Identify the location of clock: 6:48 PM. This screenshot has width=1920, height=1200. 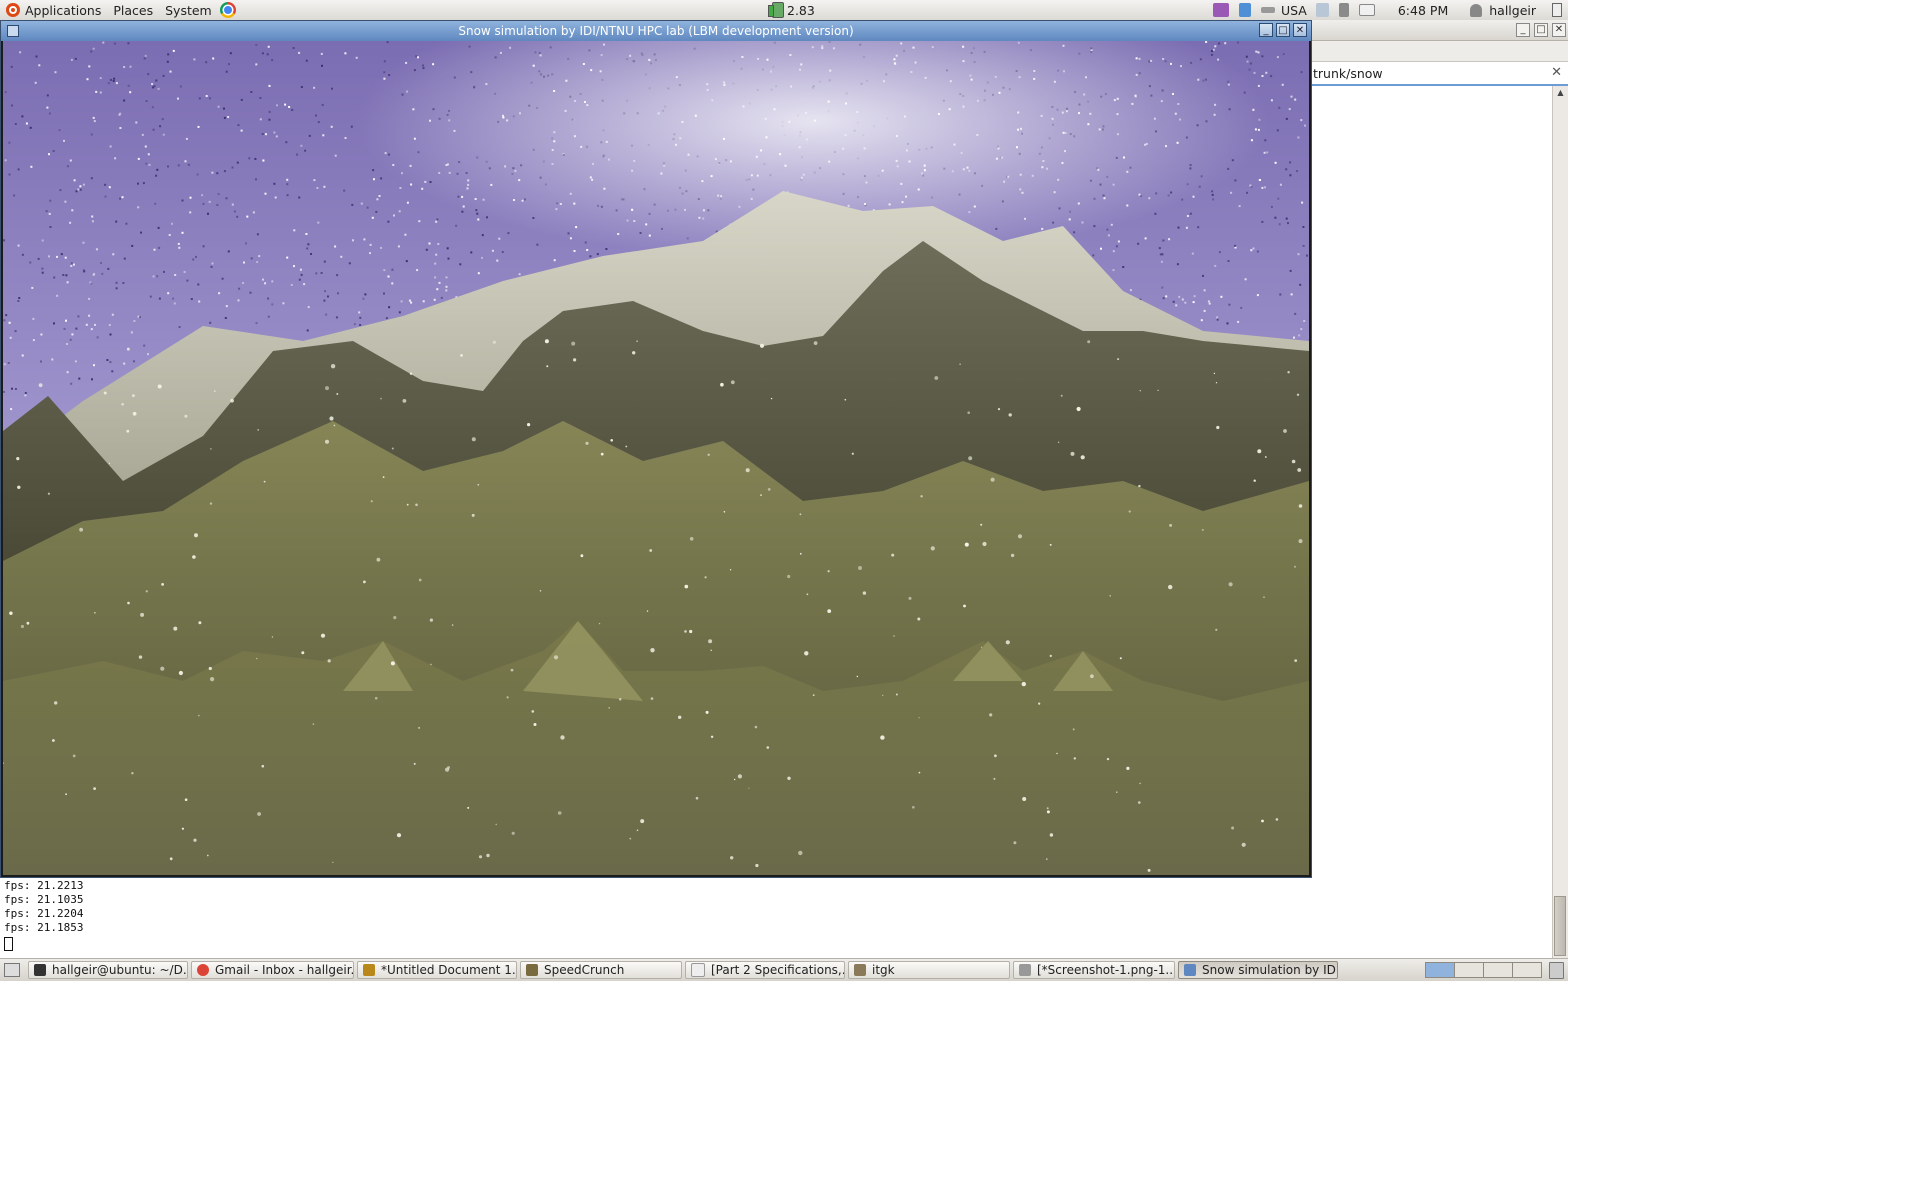
(1423, 10).